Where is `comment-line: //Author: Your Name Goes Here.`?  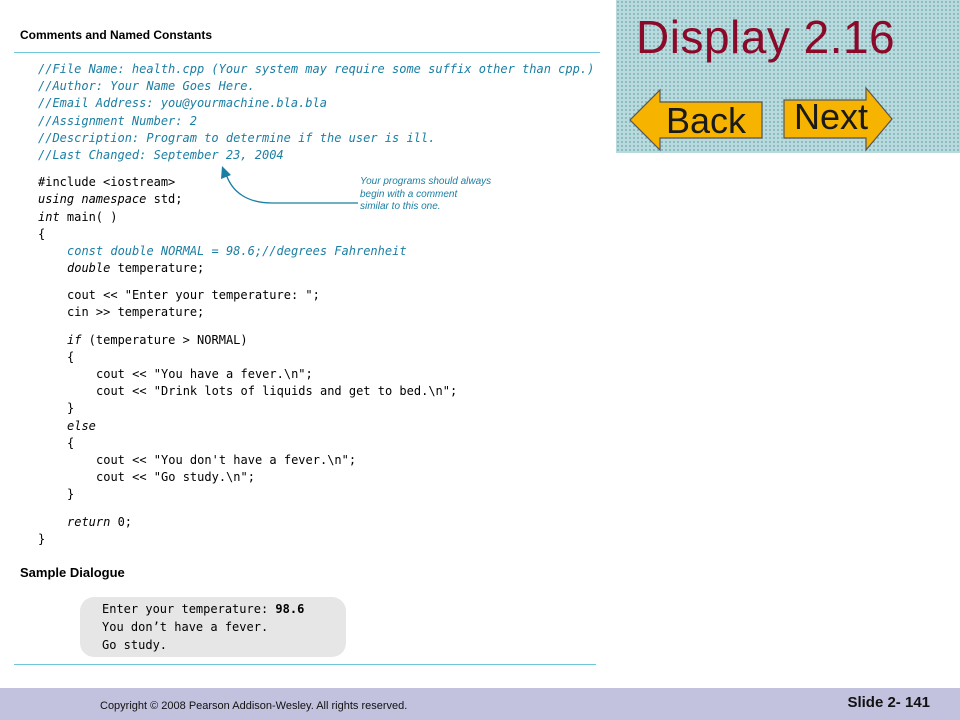
comment-line: //Author: Your Name Goes Here. is located at coordinates (146, 86).